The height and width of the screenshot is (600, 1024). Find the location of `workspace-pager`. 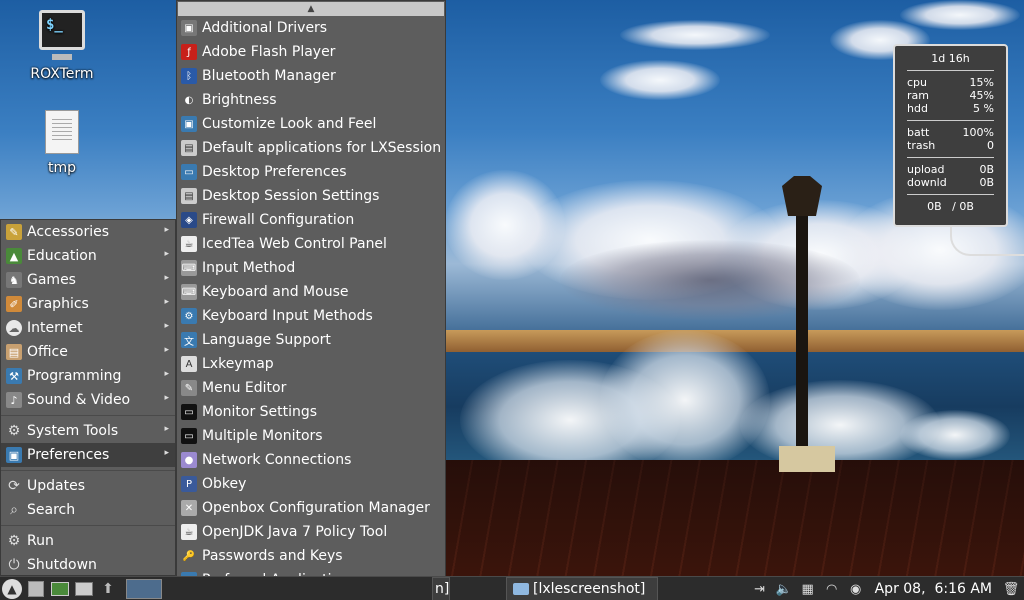

workspace-pager is located at coordinates (144, 588).